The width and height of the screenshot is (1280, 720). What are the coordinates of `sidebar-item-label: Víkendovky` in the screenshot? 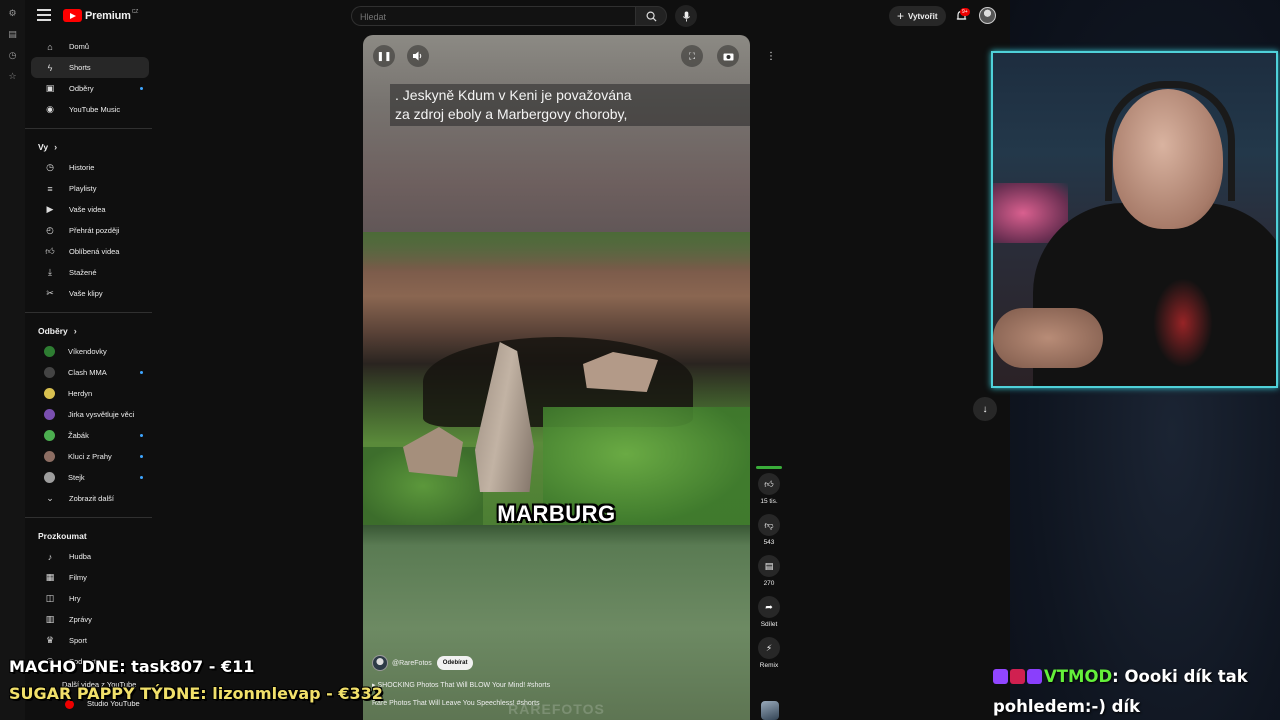 It's located at (87, 351).